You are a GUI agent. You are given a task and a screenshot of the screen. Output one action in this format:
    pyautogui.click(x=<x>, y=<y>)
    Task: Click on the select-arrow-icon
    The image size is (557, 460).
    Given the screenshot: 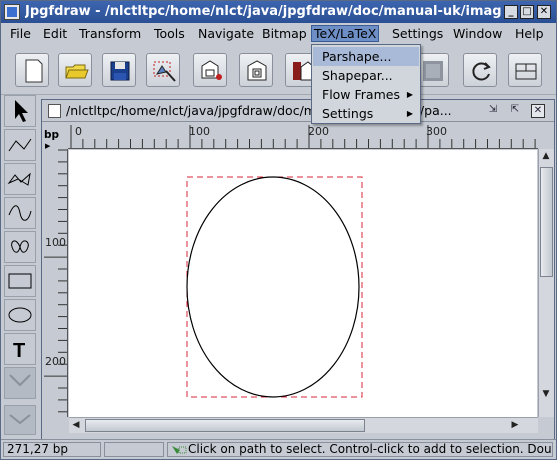 What is the action you would take?
    pyautogui.click(x=21, y=111)
    